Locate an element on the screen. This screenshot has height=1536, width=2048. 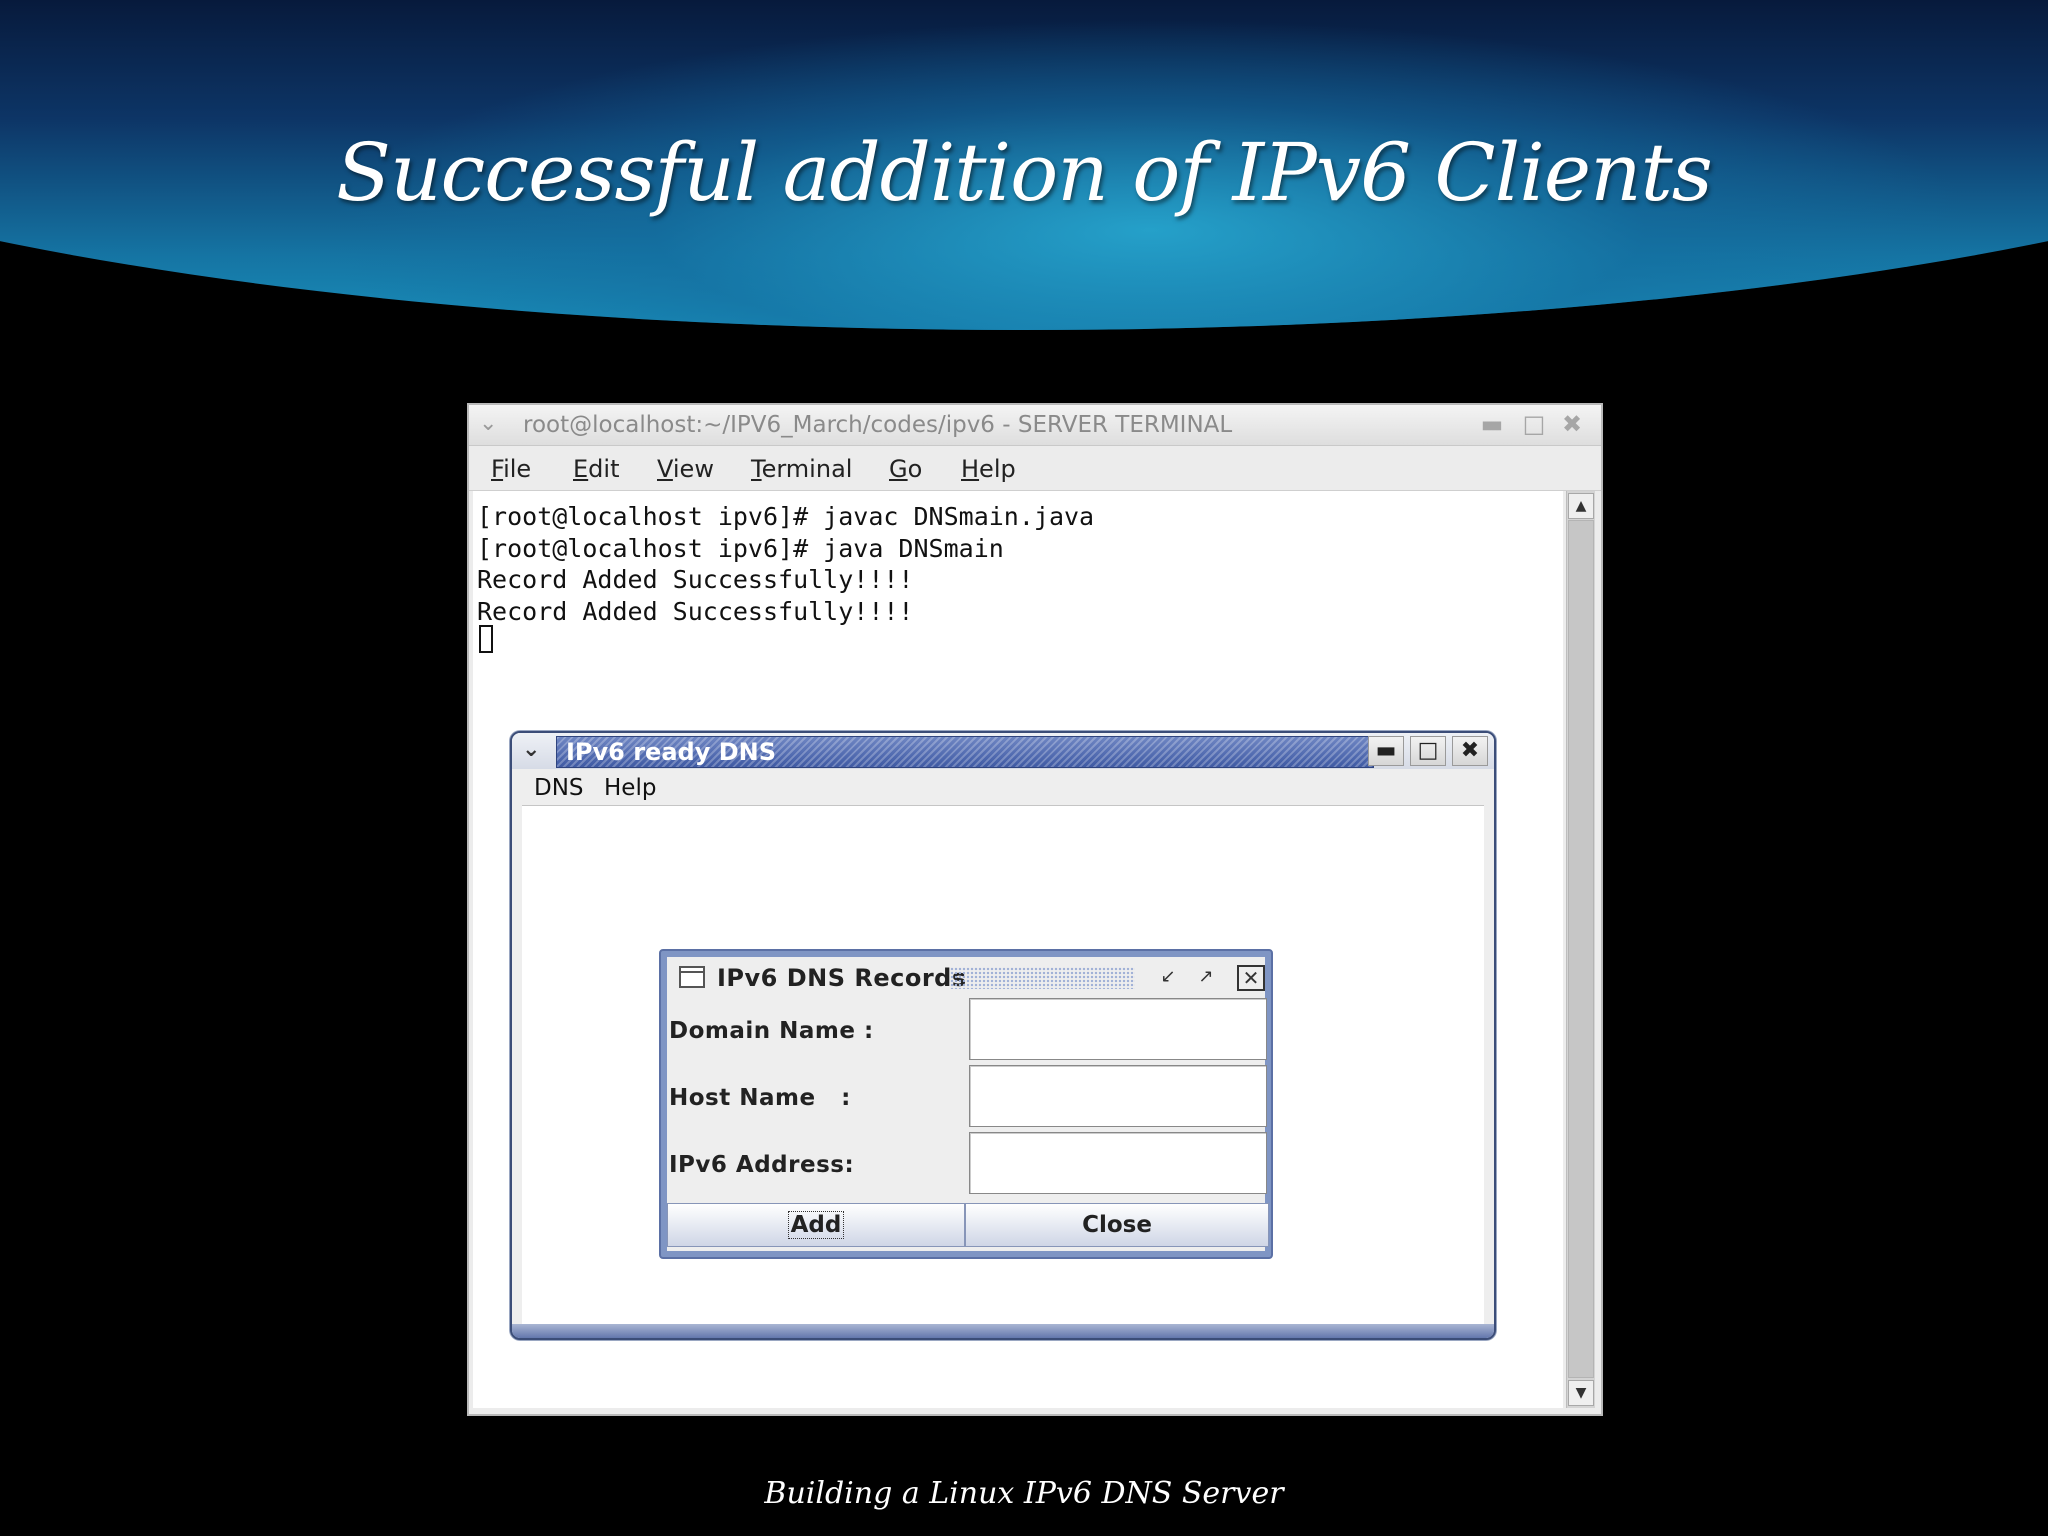
titlebar-grip is located at coordinates (1042, 978).